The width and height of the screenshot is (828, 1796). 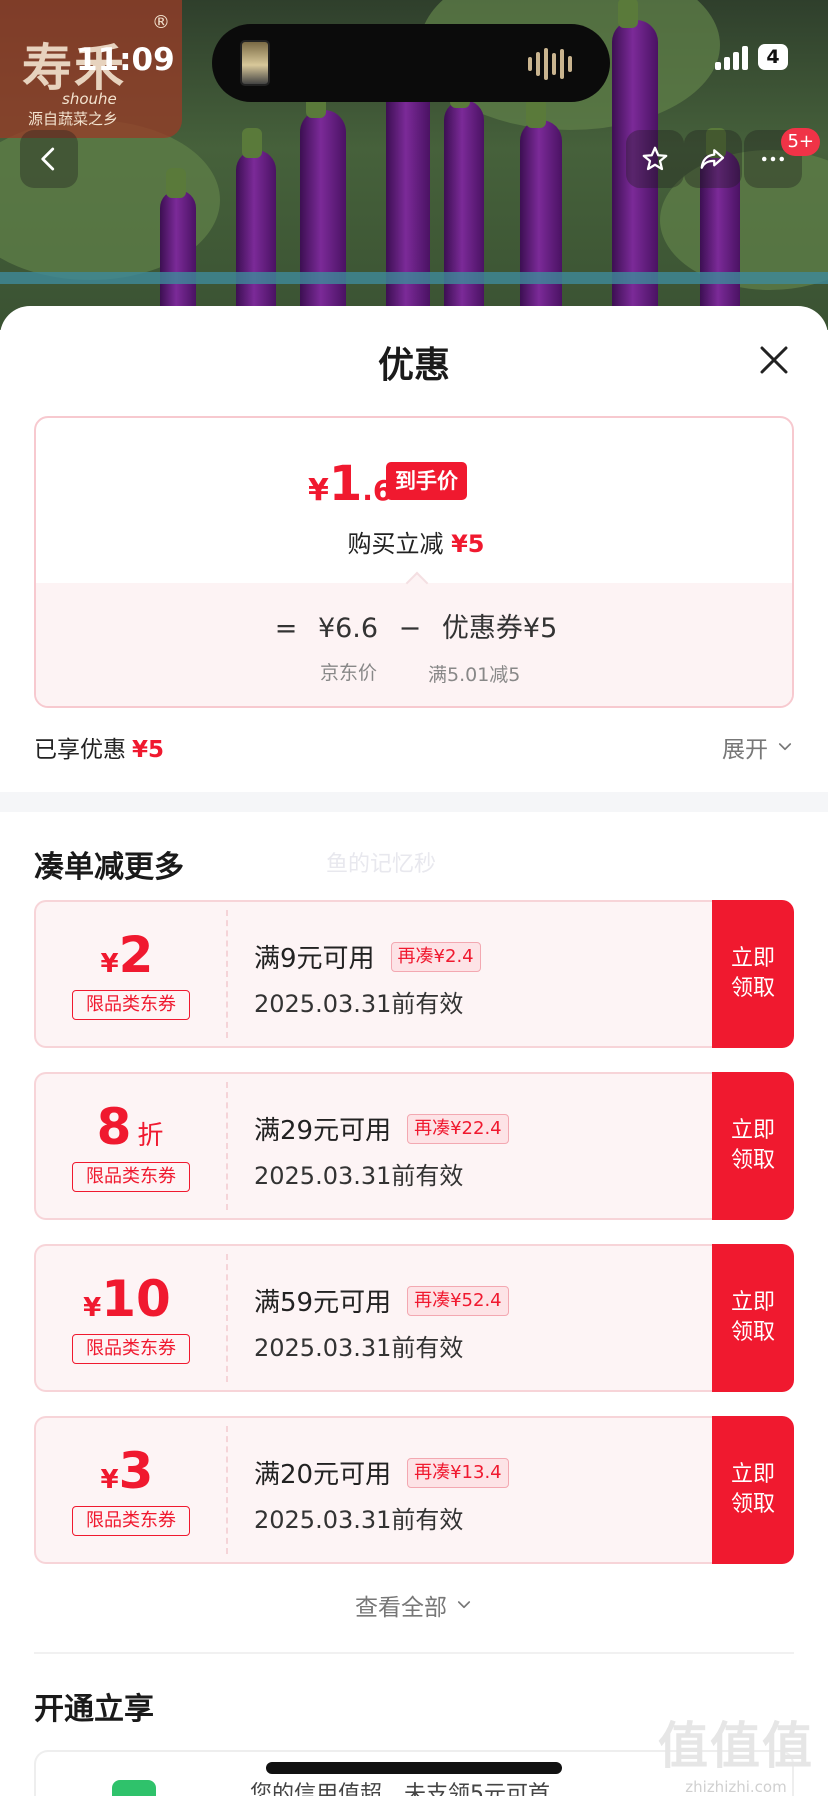 I want to click on coupon-value: 10, so click(x=136, y=1299).